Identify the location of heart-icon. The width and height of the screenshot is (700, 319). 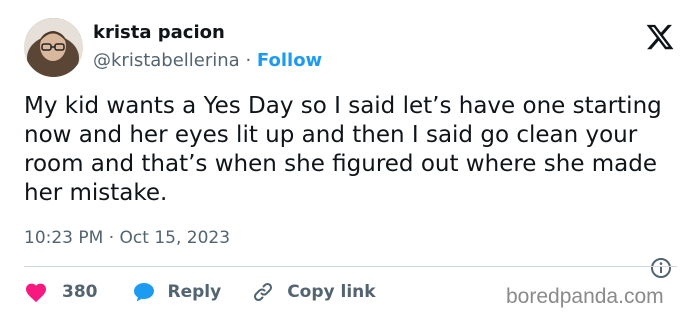
(36, 292).